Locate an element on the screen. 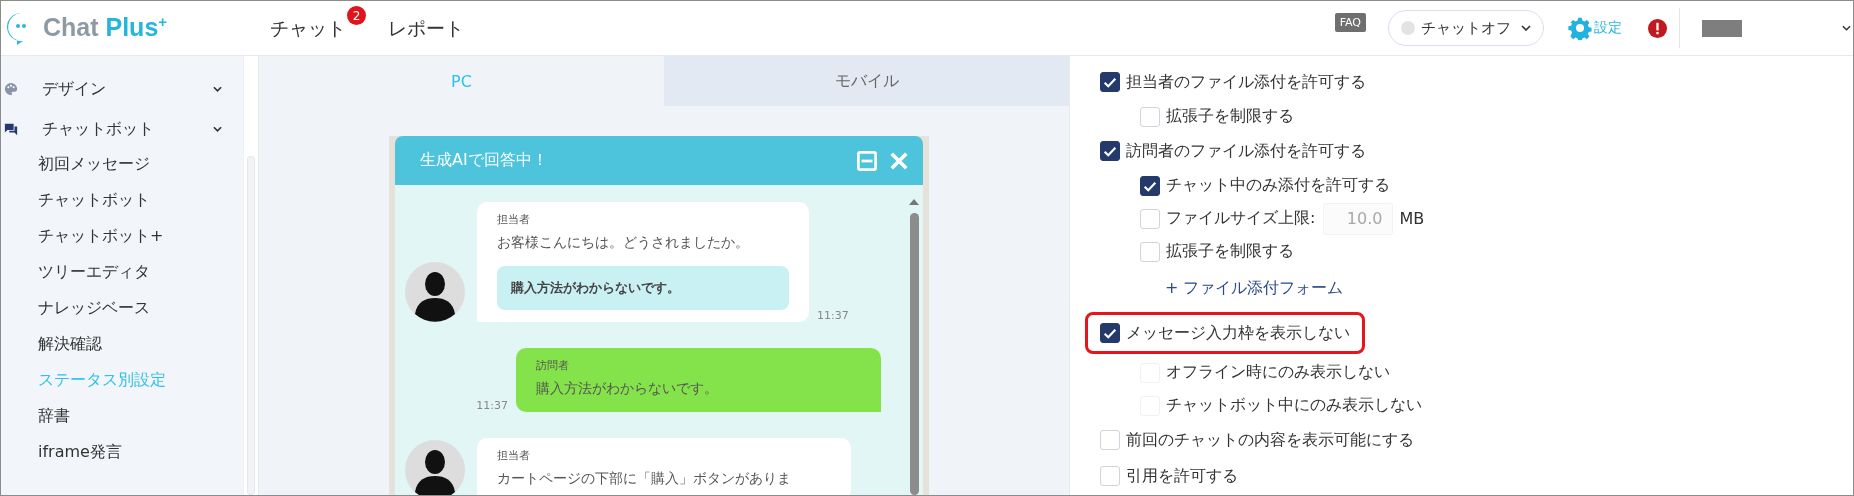 The width and height of the screenshot is (1854, 496). unit-label: MB is located at coordinates (1412, 218).